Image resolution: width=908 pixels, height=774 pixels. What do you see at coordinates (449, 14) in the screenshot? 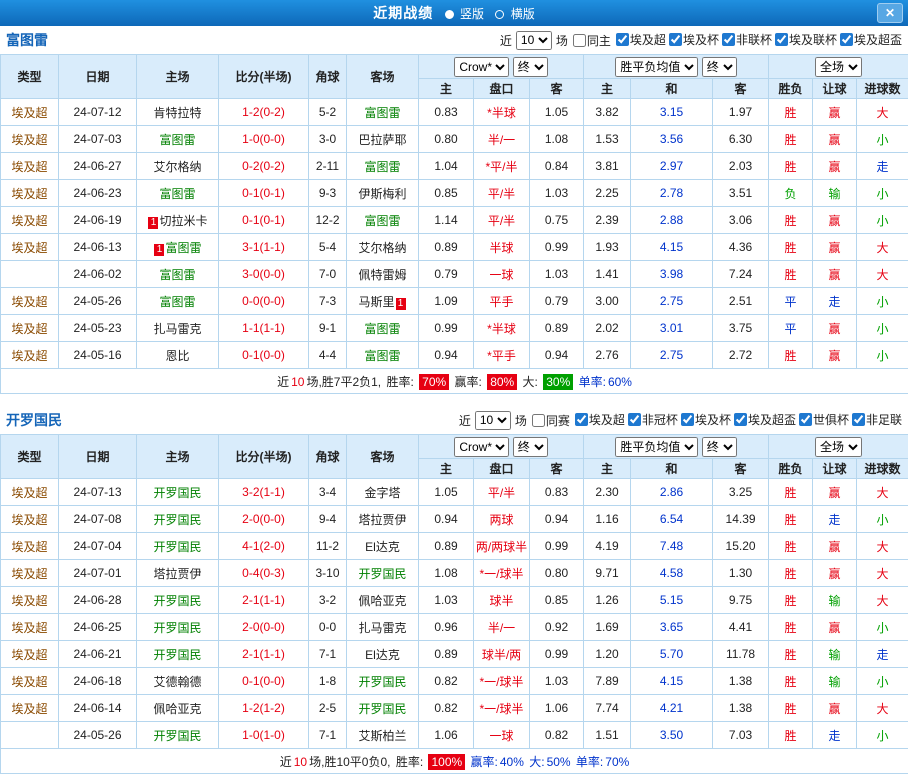
I see `vertical-layout-radio` at bounding box center [449, 14].